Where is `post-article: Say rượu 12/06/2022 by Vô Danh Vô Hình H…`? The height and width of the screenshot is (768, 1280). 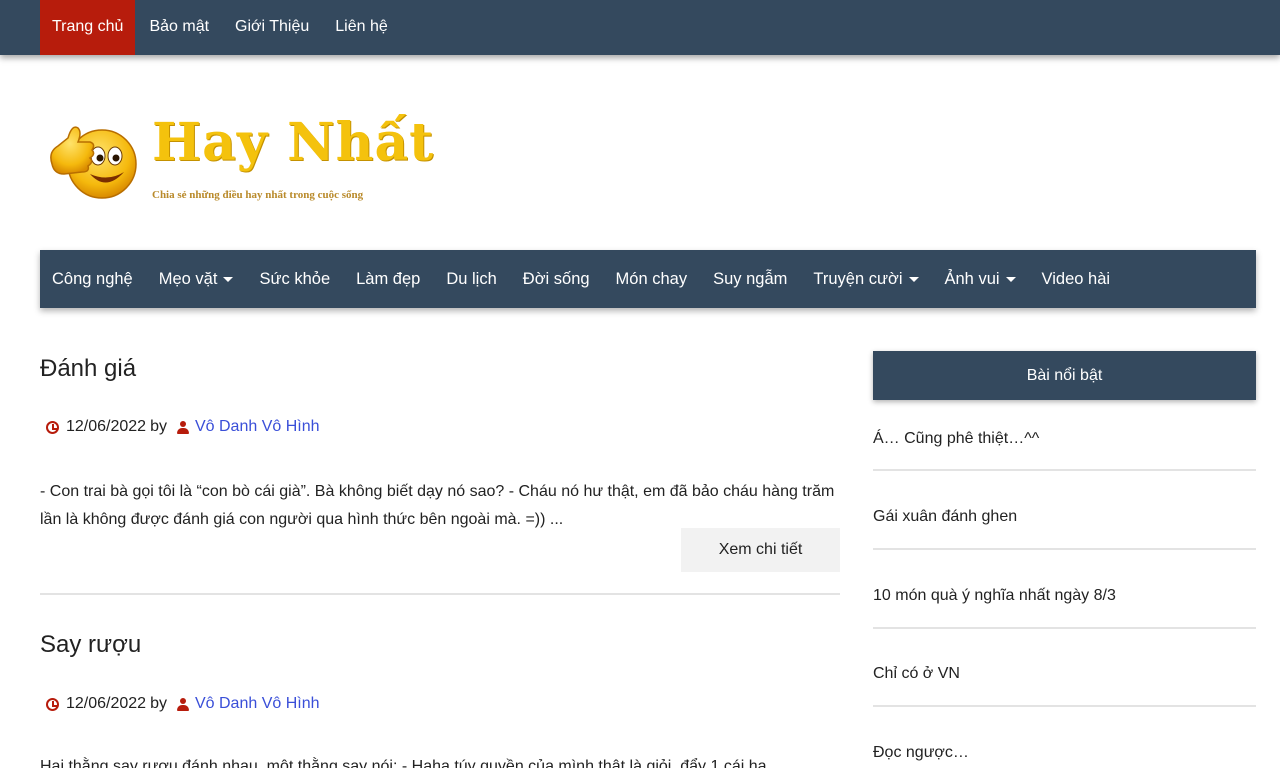 post-article: Say rượu 12/06/2022 by Vô Danh Vô Hình H… is located at coordinates (440, 699).